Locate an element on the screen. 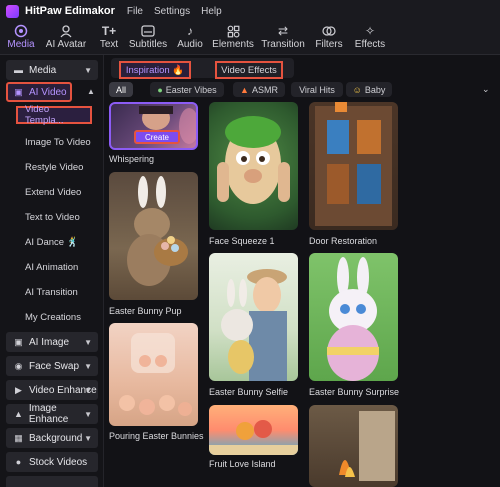 This screenshot has width=500, height=487. sidebar-stock-videos-label: Stock Videos is located at coordinates (58, 462).